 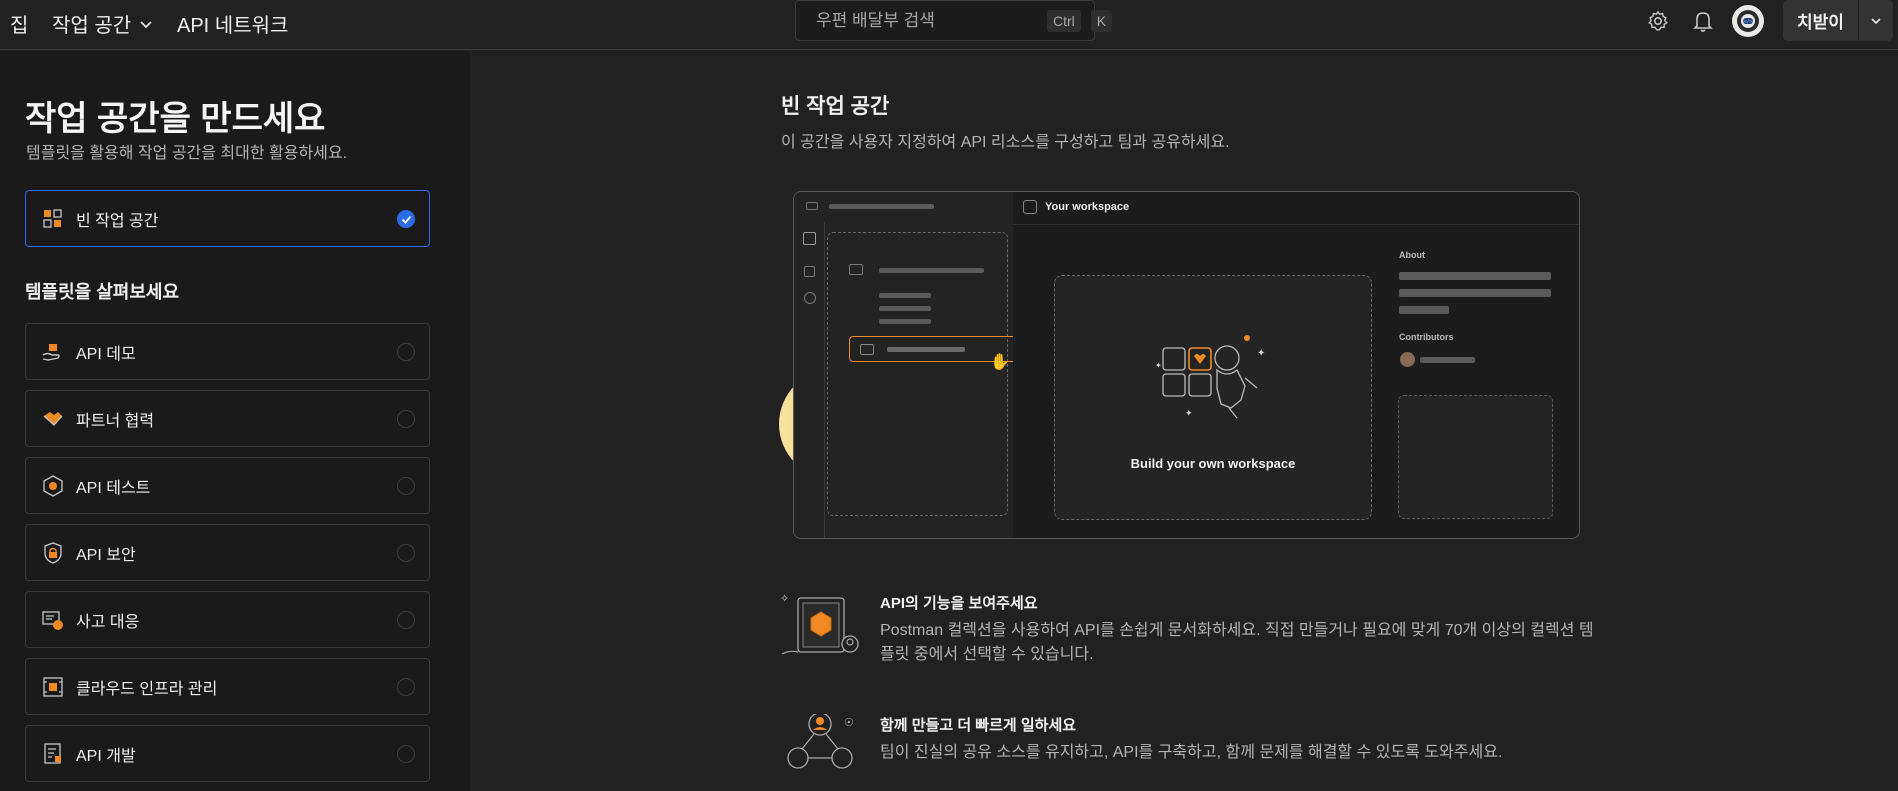 What do you see at coordinates (1426, 337) in the screenshot?
I see `contributors-label: Contributors` at bounding box center [1426, 337].